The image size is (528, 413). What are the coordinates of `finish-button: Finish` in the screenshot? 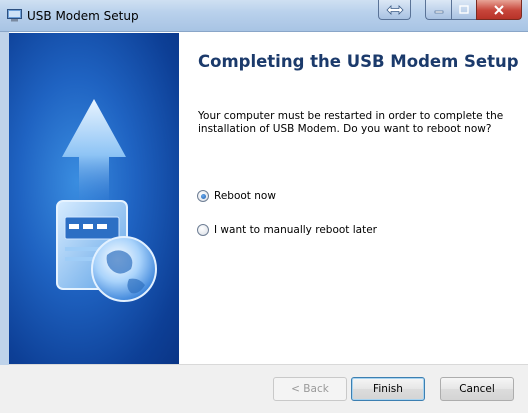 It's located at (388, 389).